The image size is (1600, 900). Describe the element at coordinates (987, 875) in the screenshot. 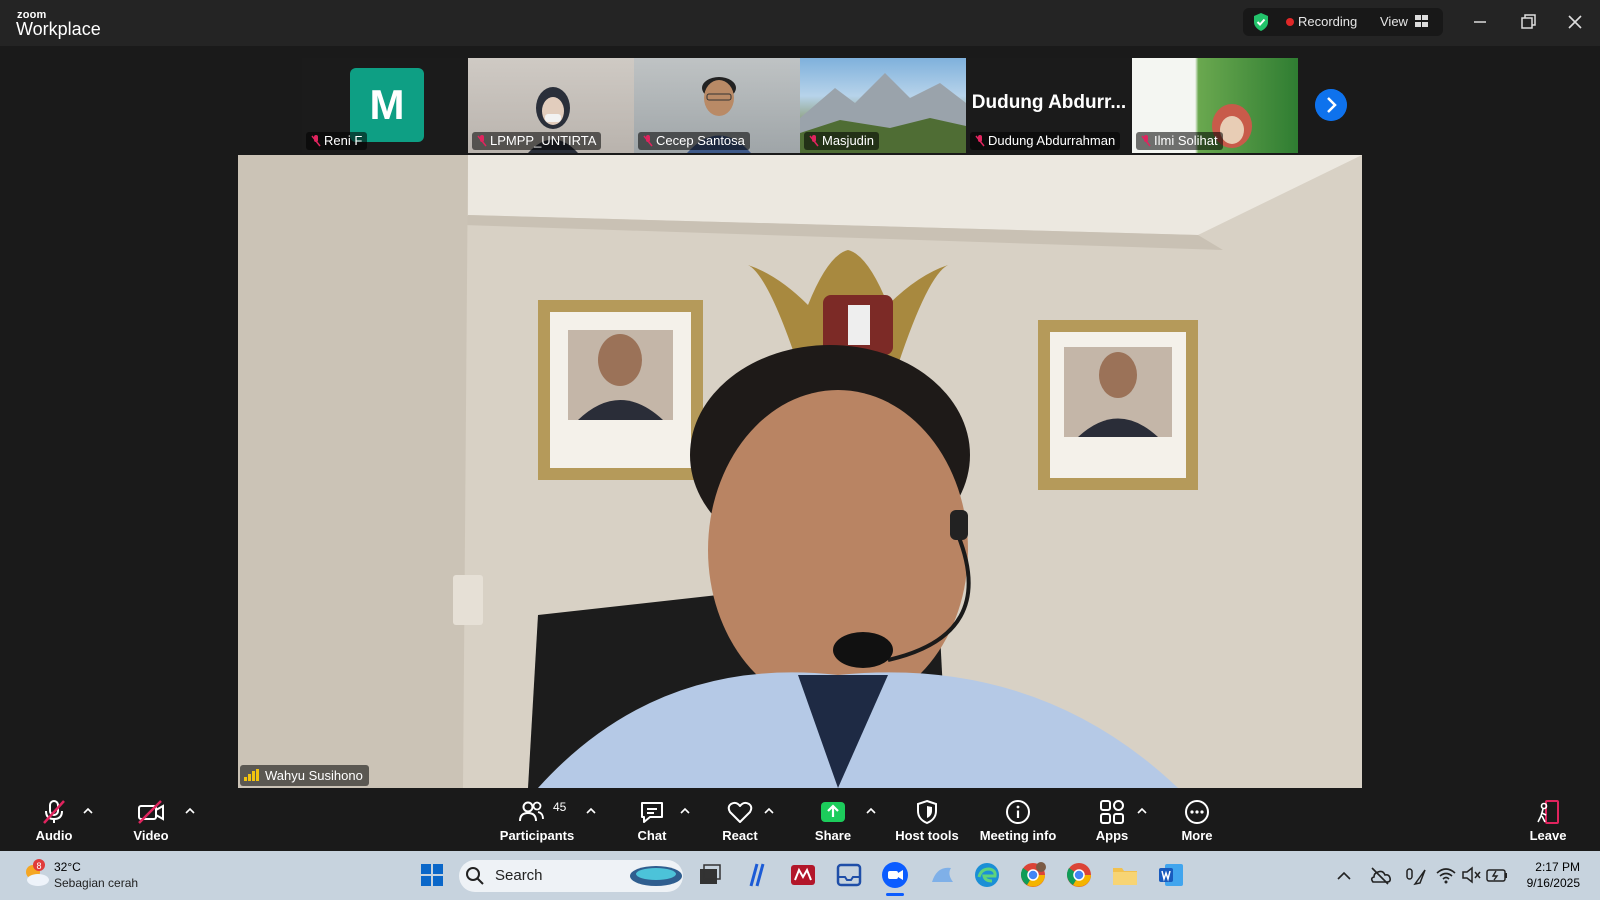

I see `edge-browser-icon` at that location.